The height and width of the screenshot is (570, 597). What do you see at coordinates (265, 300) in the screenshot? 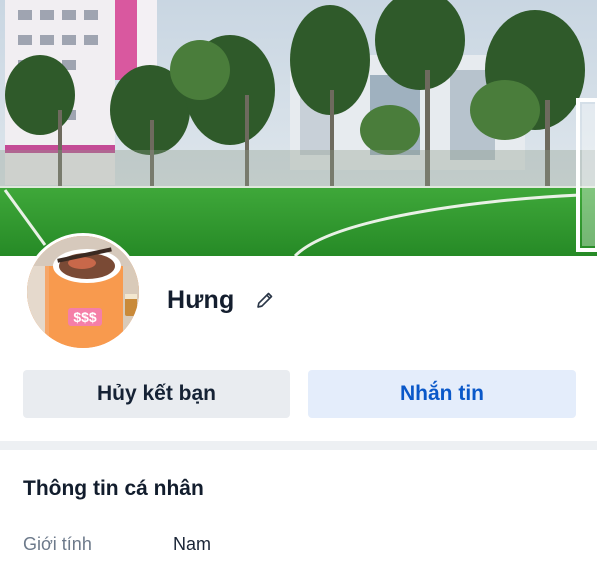
I see `pencil-icon` at bounding box center [265, 300].